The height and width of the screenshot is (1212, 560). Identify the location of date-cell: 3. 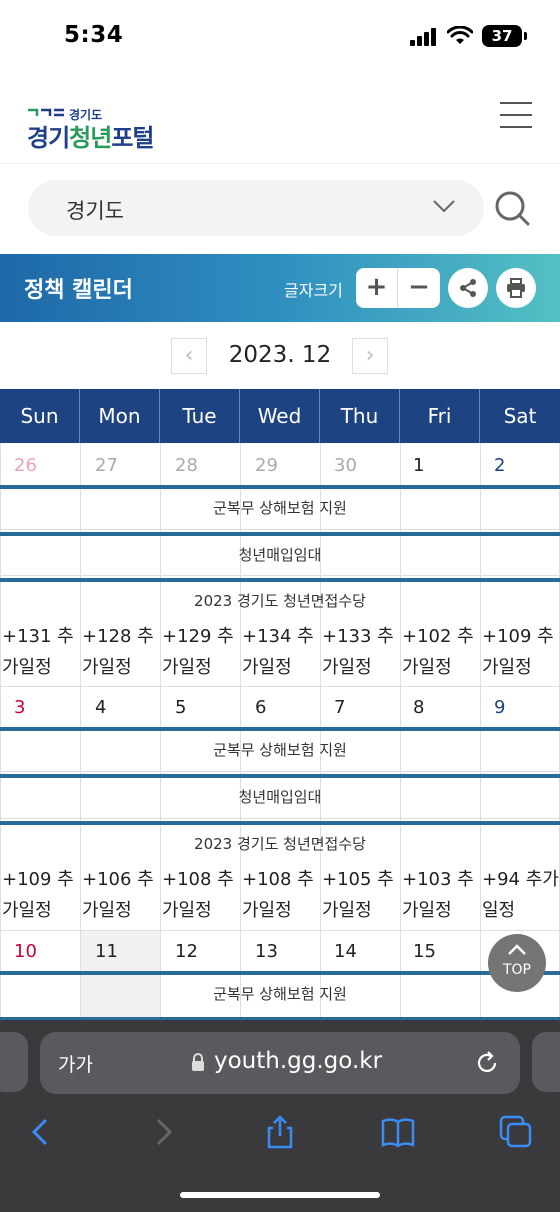
(19, 707).